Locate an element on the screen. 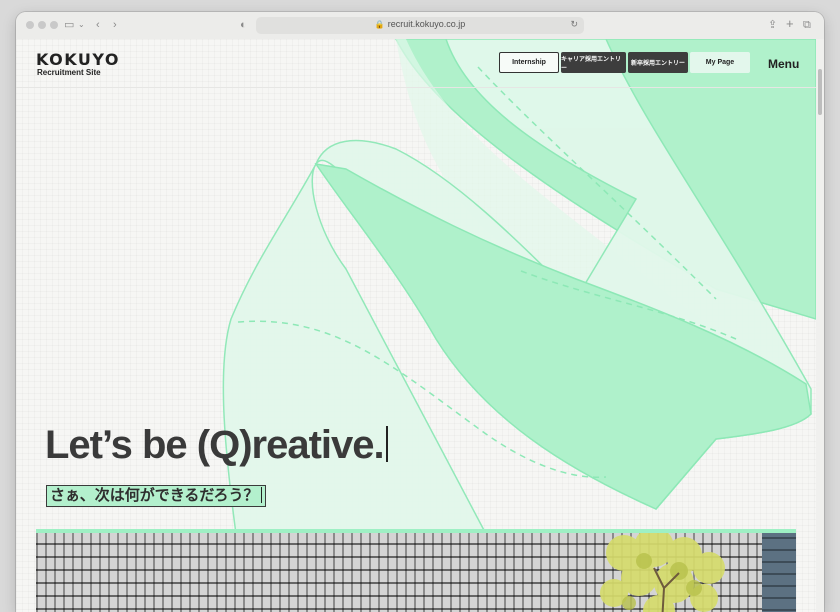 The width and height of the screenshot is (840, 612). privacy-shield-icon: ◐ is located at coordinates (243, 25).